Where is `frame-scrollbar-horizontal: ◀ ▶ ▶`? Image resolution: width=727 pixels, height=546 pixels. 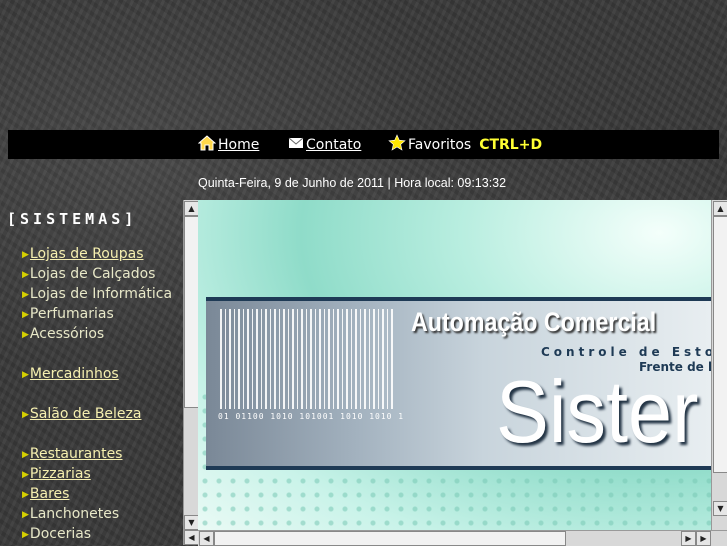
frame-scrollbar-horizontal: ◀ ▶ ▶ is located at coordinates (462, 538).